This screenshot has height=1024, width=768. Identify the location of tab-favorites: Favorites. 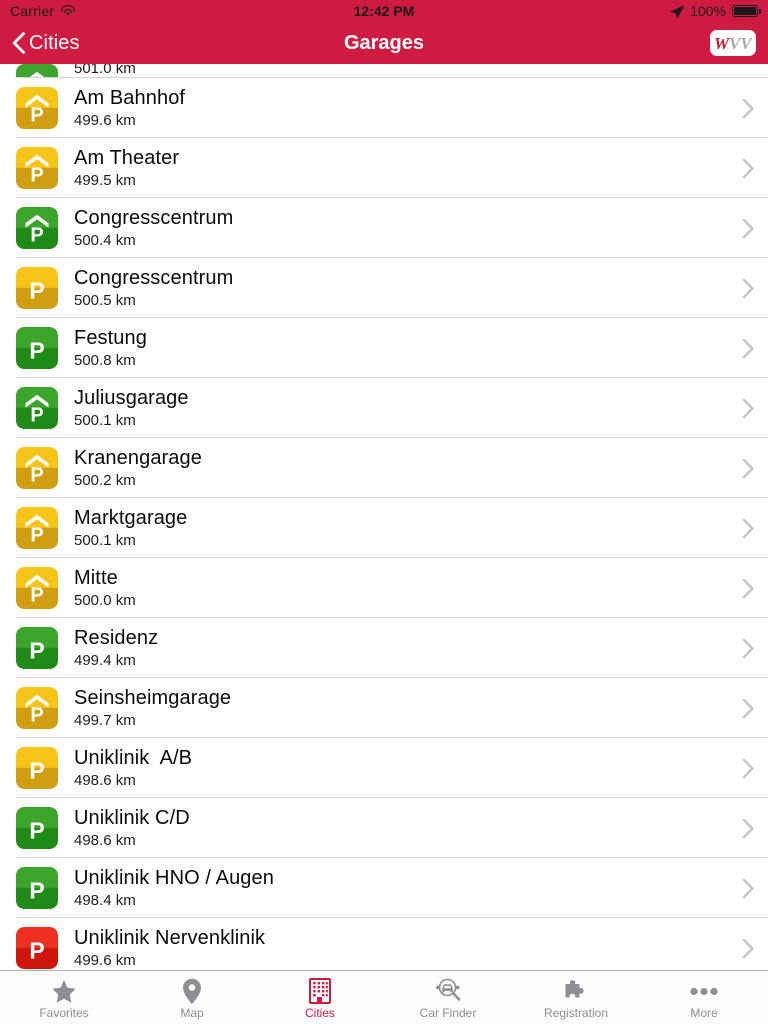
(64, 997).